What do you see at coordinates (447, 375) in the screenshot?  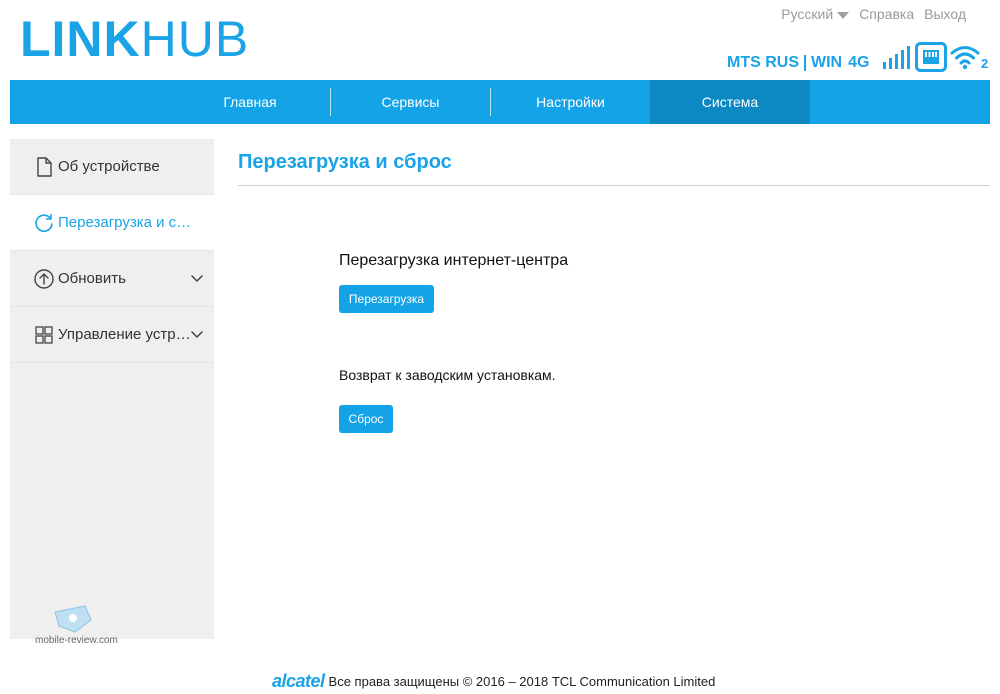 I see `reset-heading: Возврат к заводским установкам.` at bounding box center [447, 375].